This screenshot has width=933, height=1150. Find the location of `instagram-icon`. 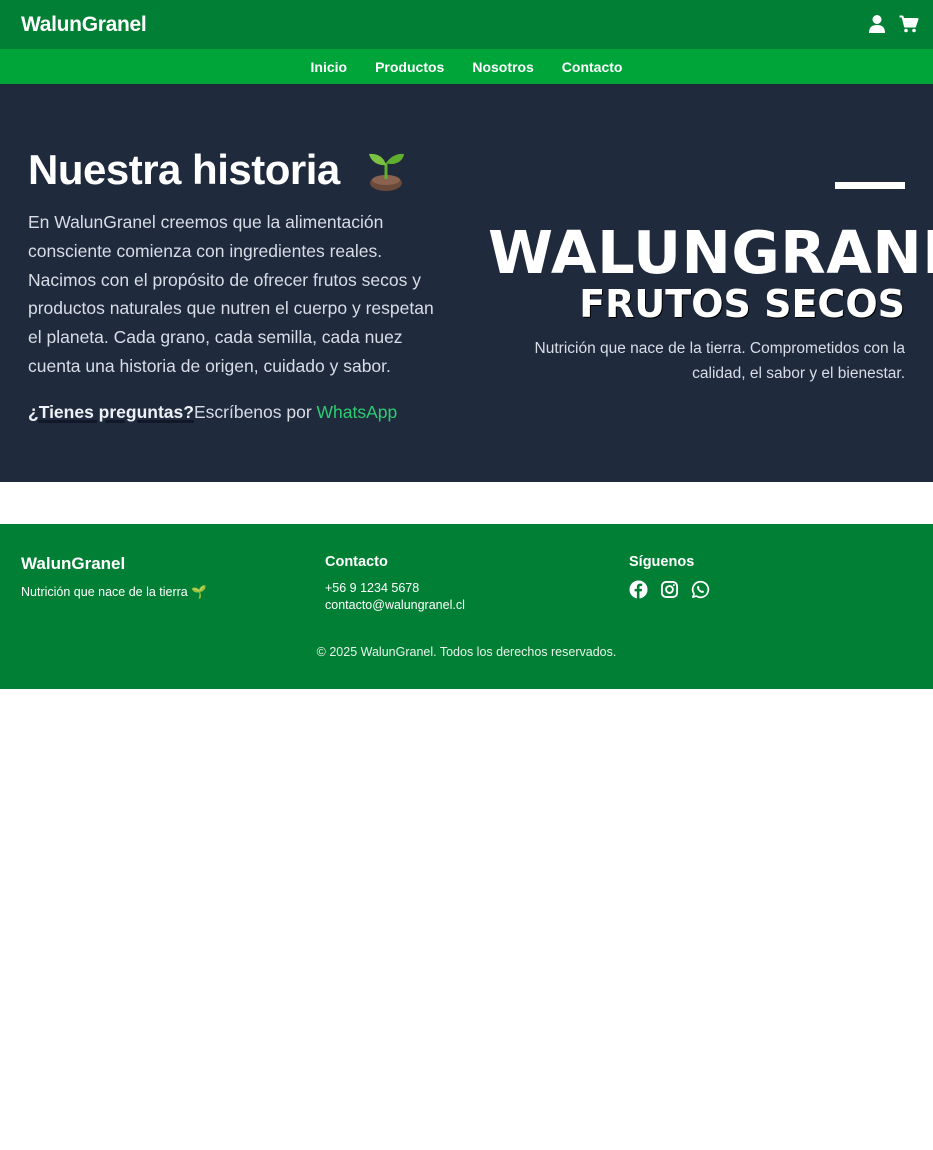

instagram-icon is located at coordinates (669, 589).